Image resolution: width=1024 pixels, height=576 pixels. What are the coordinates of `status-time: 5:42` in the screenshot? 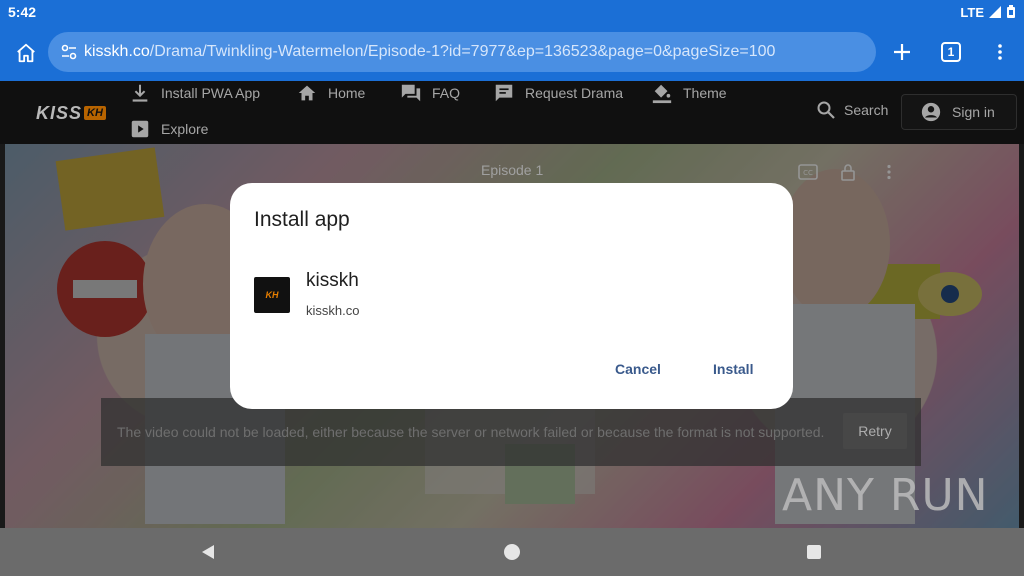 It's located at (22, 12).